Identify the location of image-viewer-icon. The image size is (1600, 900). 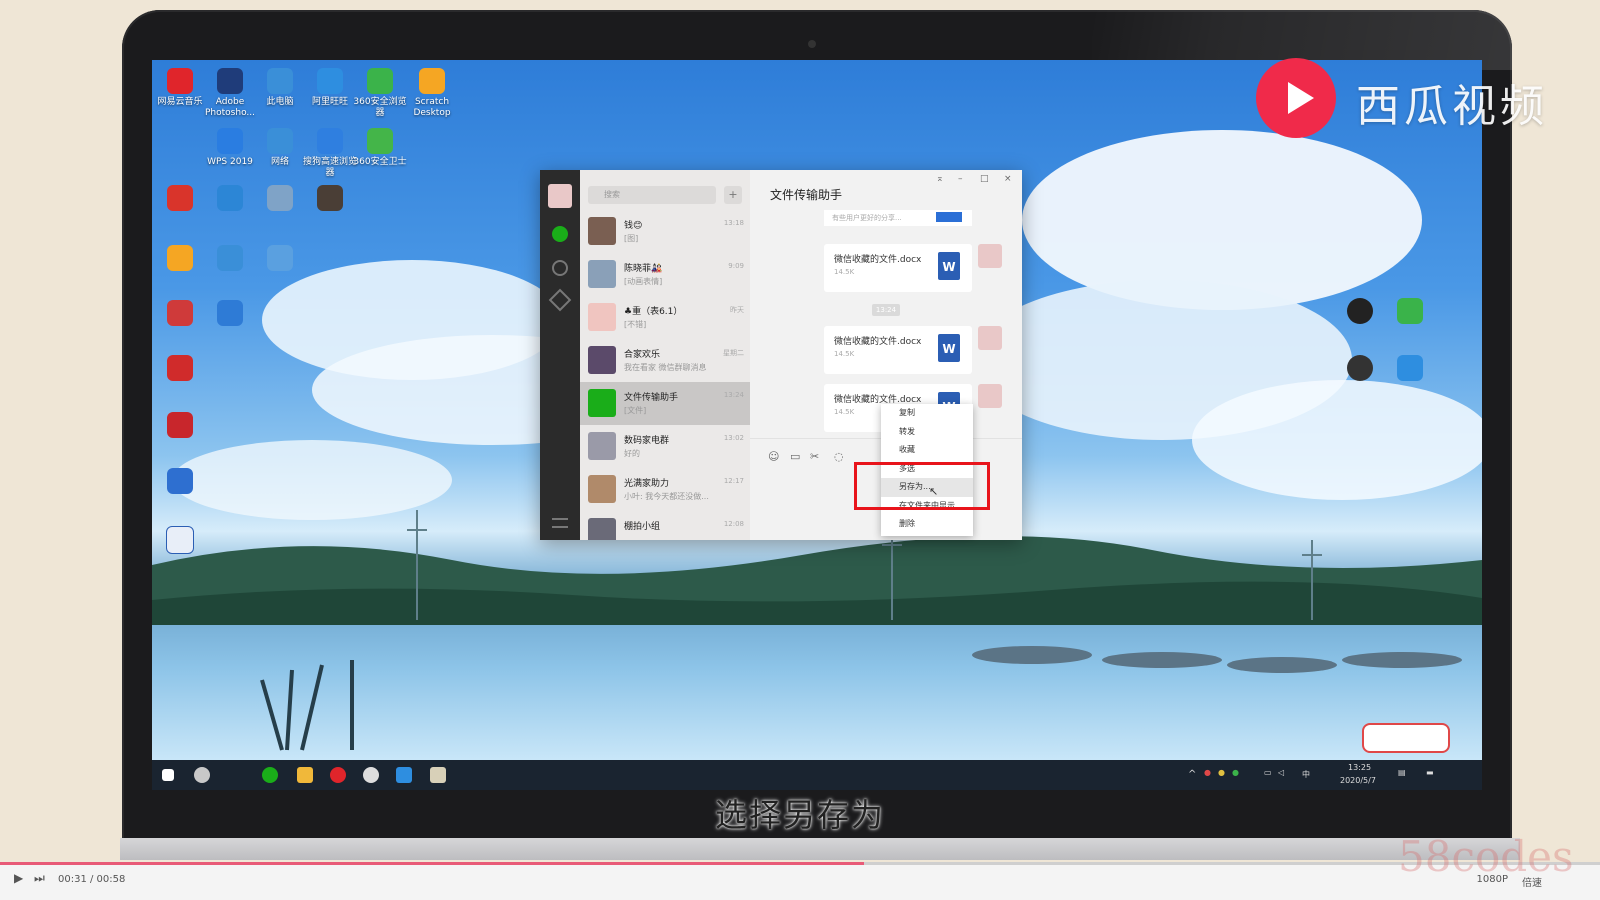
(438, 775).